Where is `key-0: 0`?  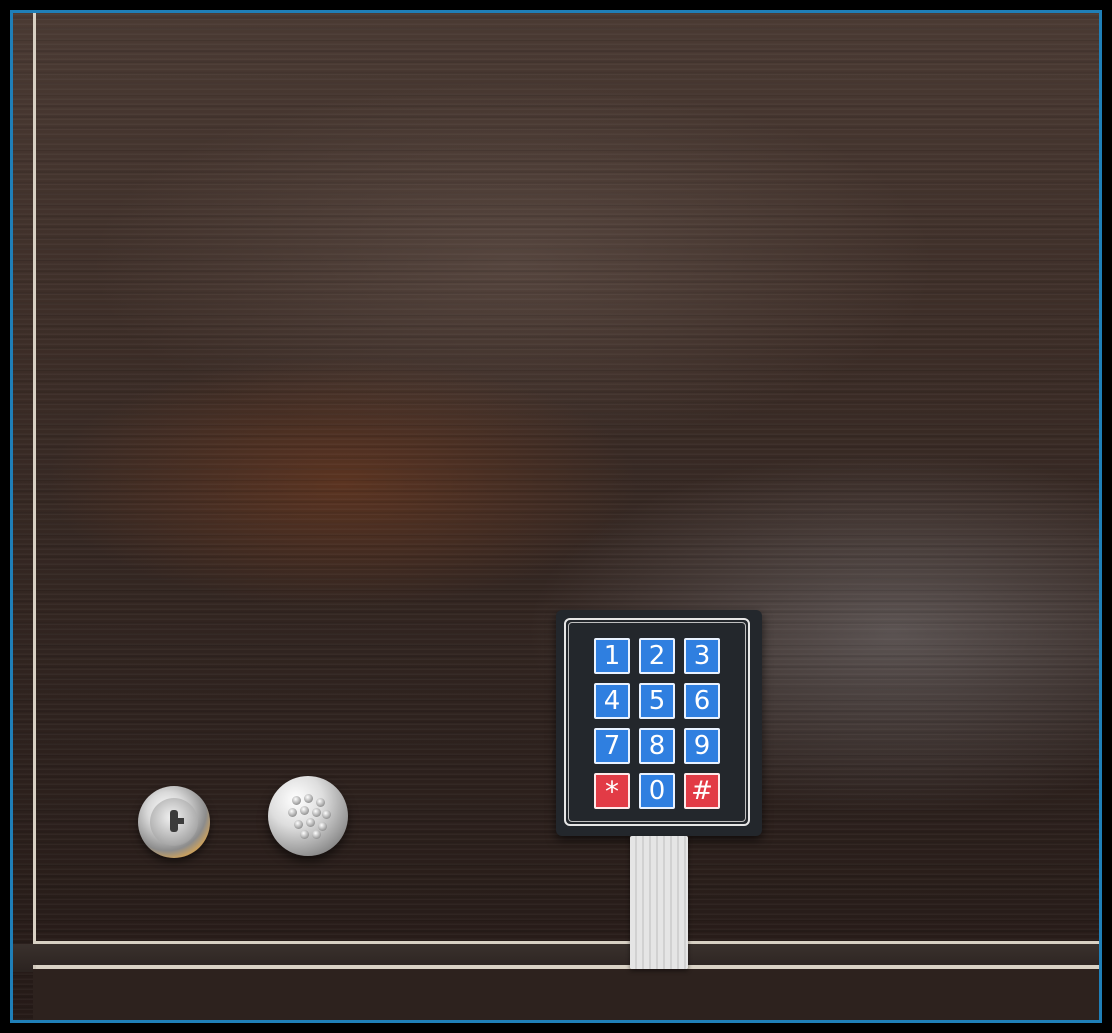
key-0: 0 is located at coordinates (657, 791).